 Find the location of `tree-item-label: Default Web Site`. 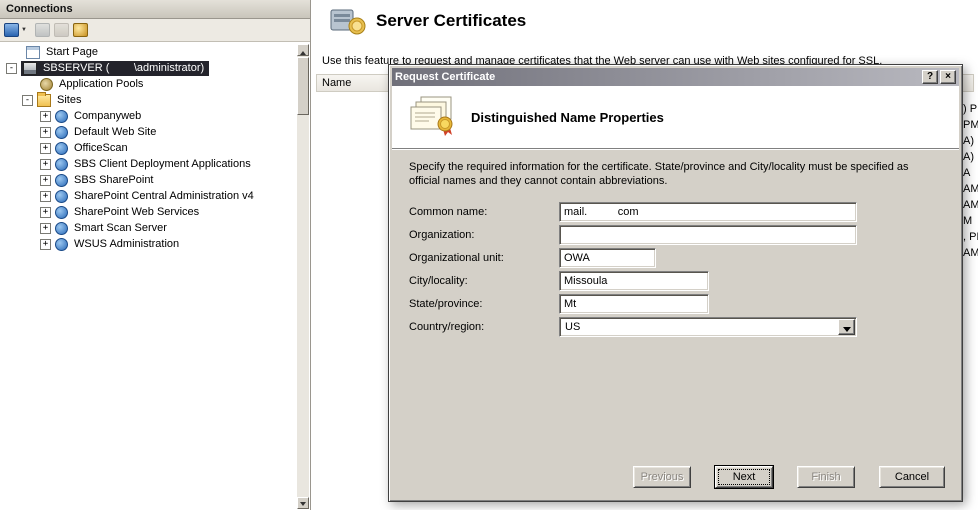

tree-item-label: Default Web Site is located at coordinates (115, 132).